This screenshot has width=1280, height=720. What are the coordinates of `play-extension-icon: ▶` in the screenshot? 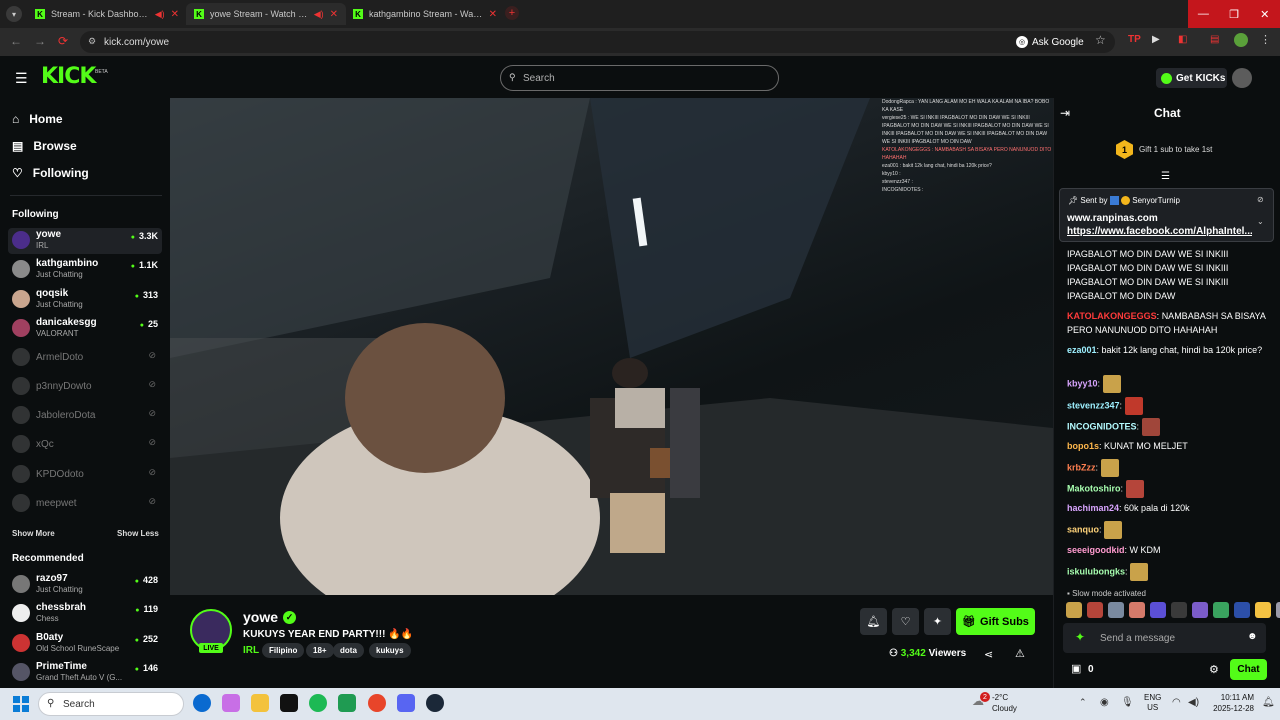 It's located at (1156, 39).